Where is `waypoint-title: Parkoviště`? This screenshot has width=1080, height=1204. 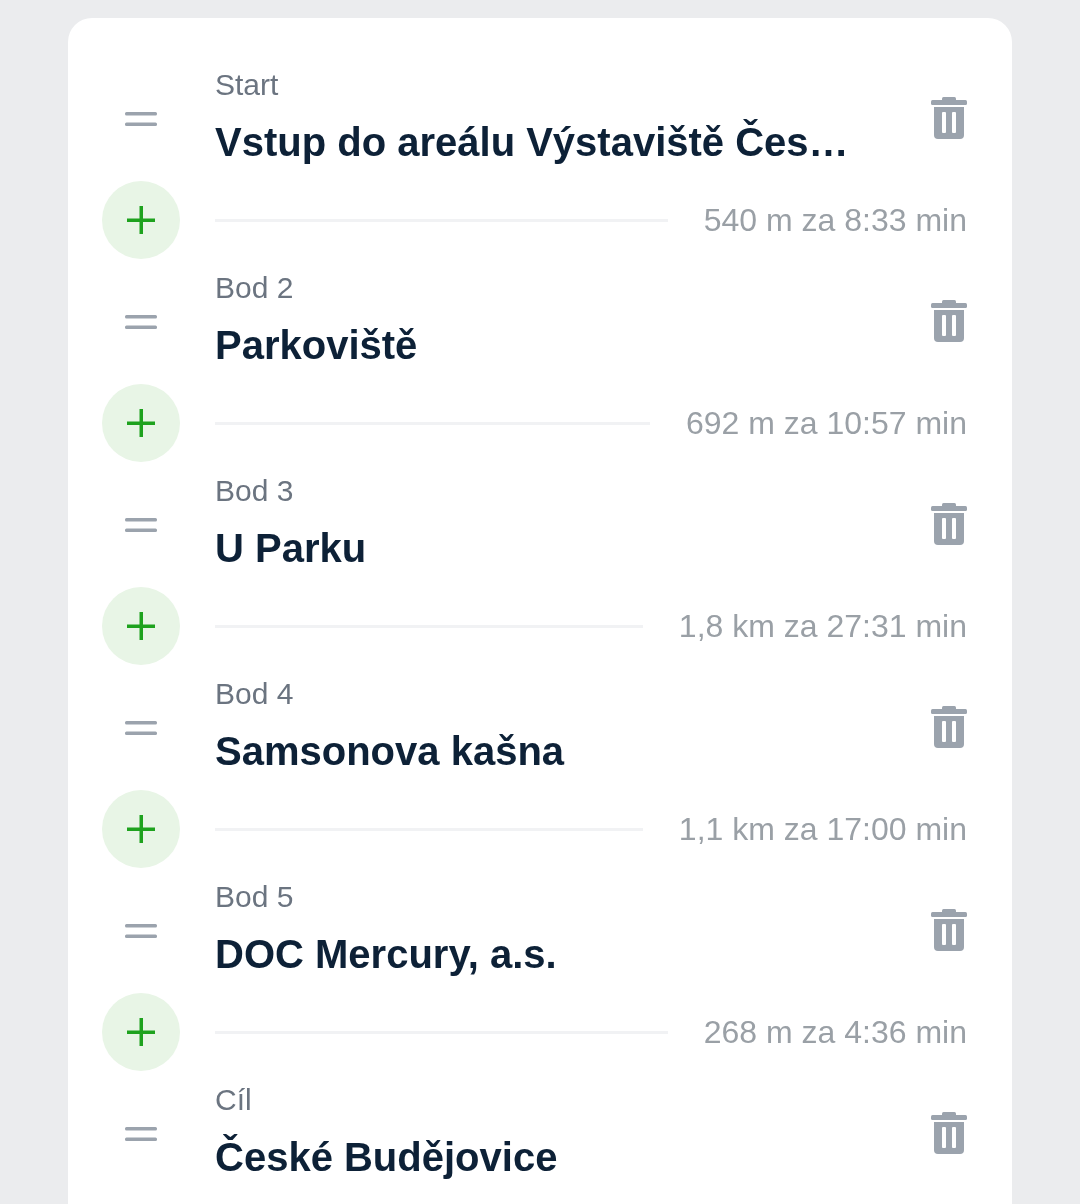
waypoint-title: Parkoviště is located at coordinates (573, 345).